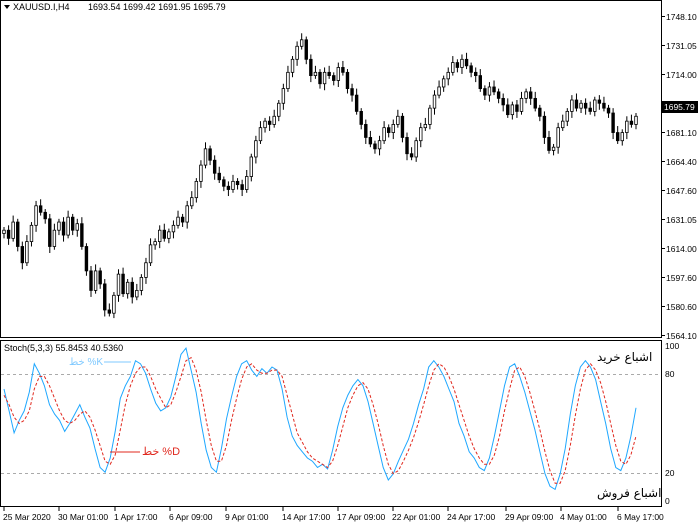 This screenshot has height=525, width=700. What do you see at coordinates (681, 336) in the screenshot?
I see `price-tick-label: 1564.10` at bounding box center [681, 336].